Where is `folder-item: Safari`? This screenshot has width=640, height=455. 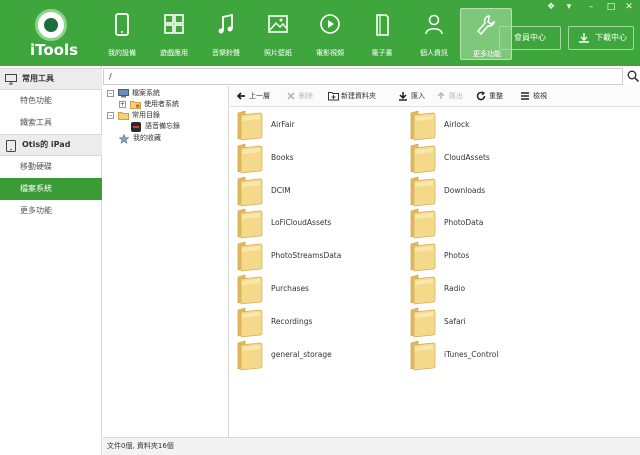 folder-item: Safari is located at coordinates (493, 322).